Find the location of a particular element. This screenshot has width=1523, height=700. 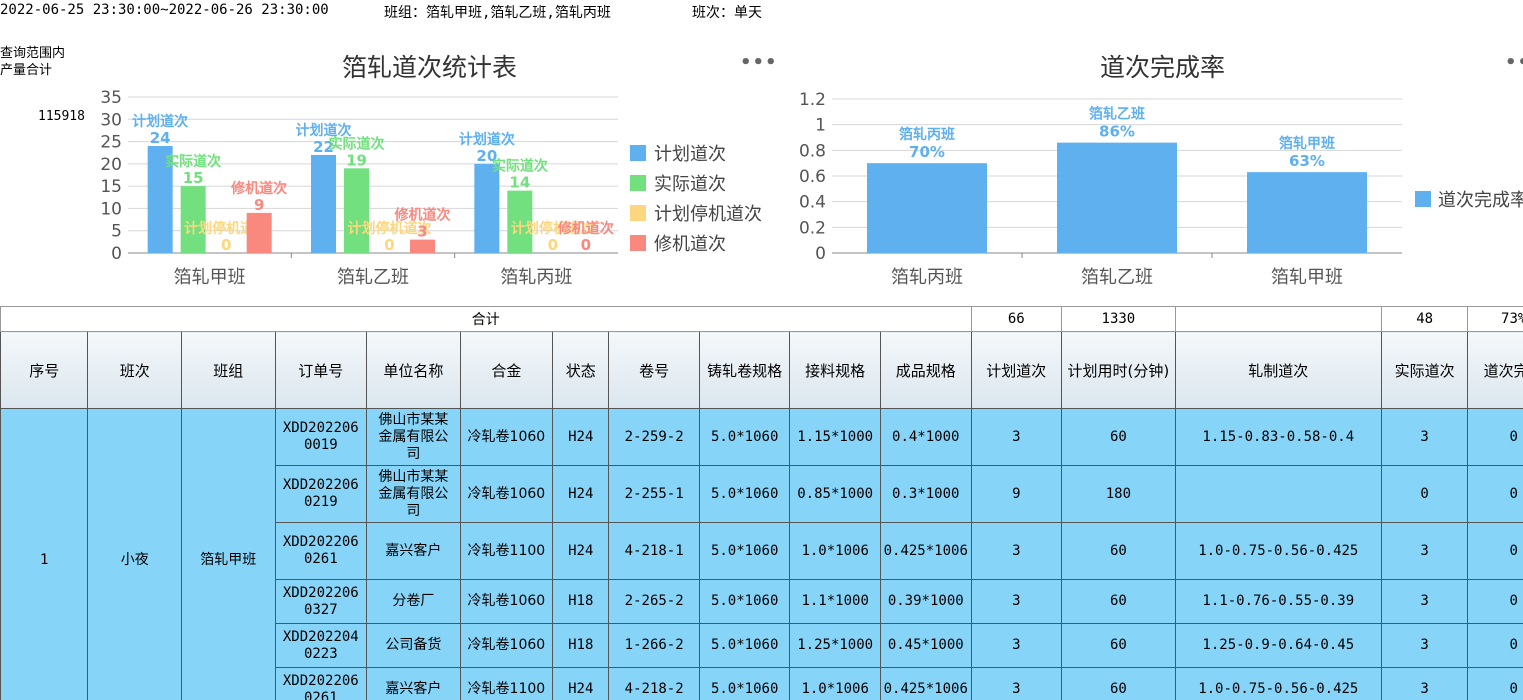

column-header: 合金 is located at coordinates (506, 370).